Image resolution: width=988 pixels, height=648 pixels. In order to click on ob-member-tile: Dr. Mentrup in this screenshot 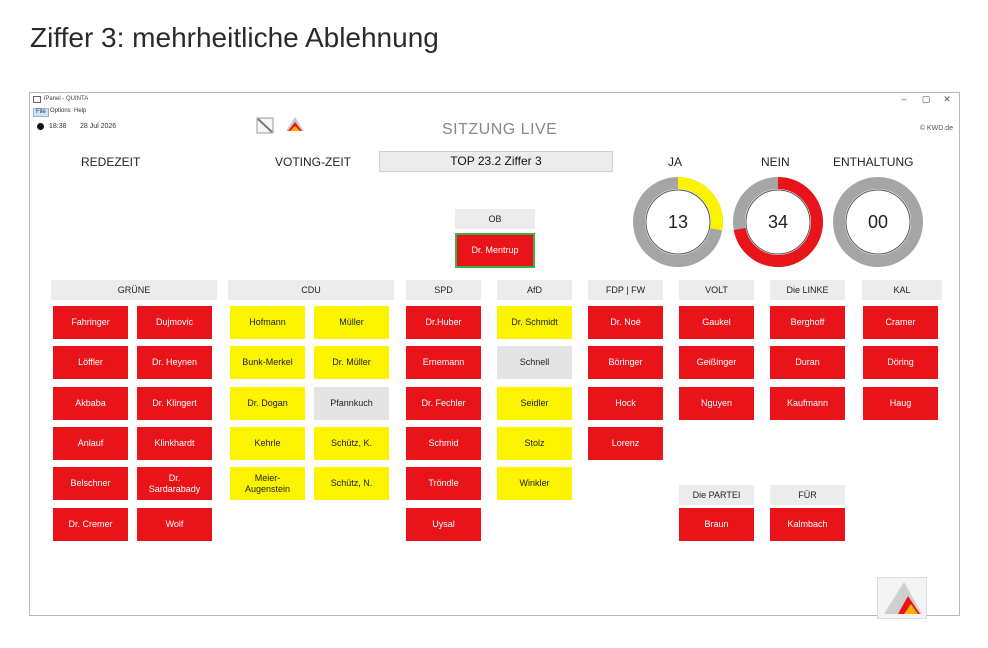, I will do `click(495, 250)`.